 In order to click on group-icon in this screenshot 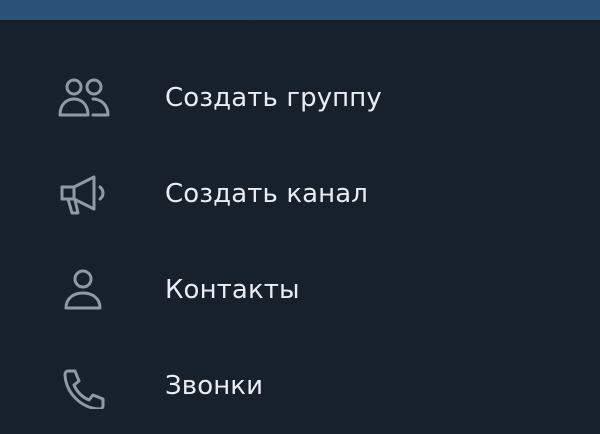, I will do `click(84, 98)`.